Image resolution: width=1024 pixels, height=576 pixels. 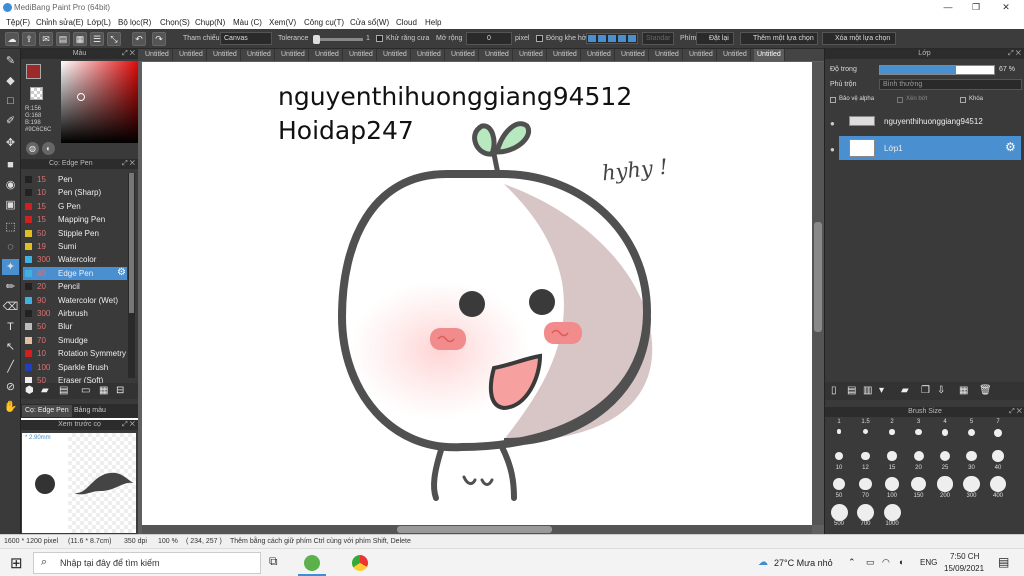 I want to click on tolerance-slider-thumb, so click(x=316, y=39).